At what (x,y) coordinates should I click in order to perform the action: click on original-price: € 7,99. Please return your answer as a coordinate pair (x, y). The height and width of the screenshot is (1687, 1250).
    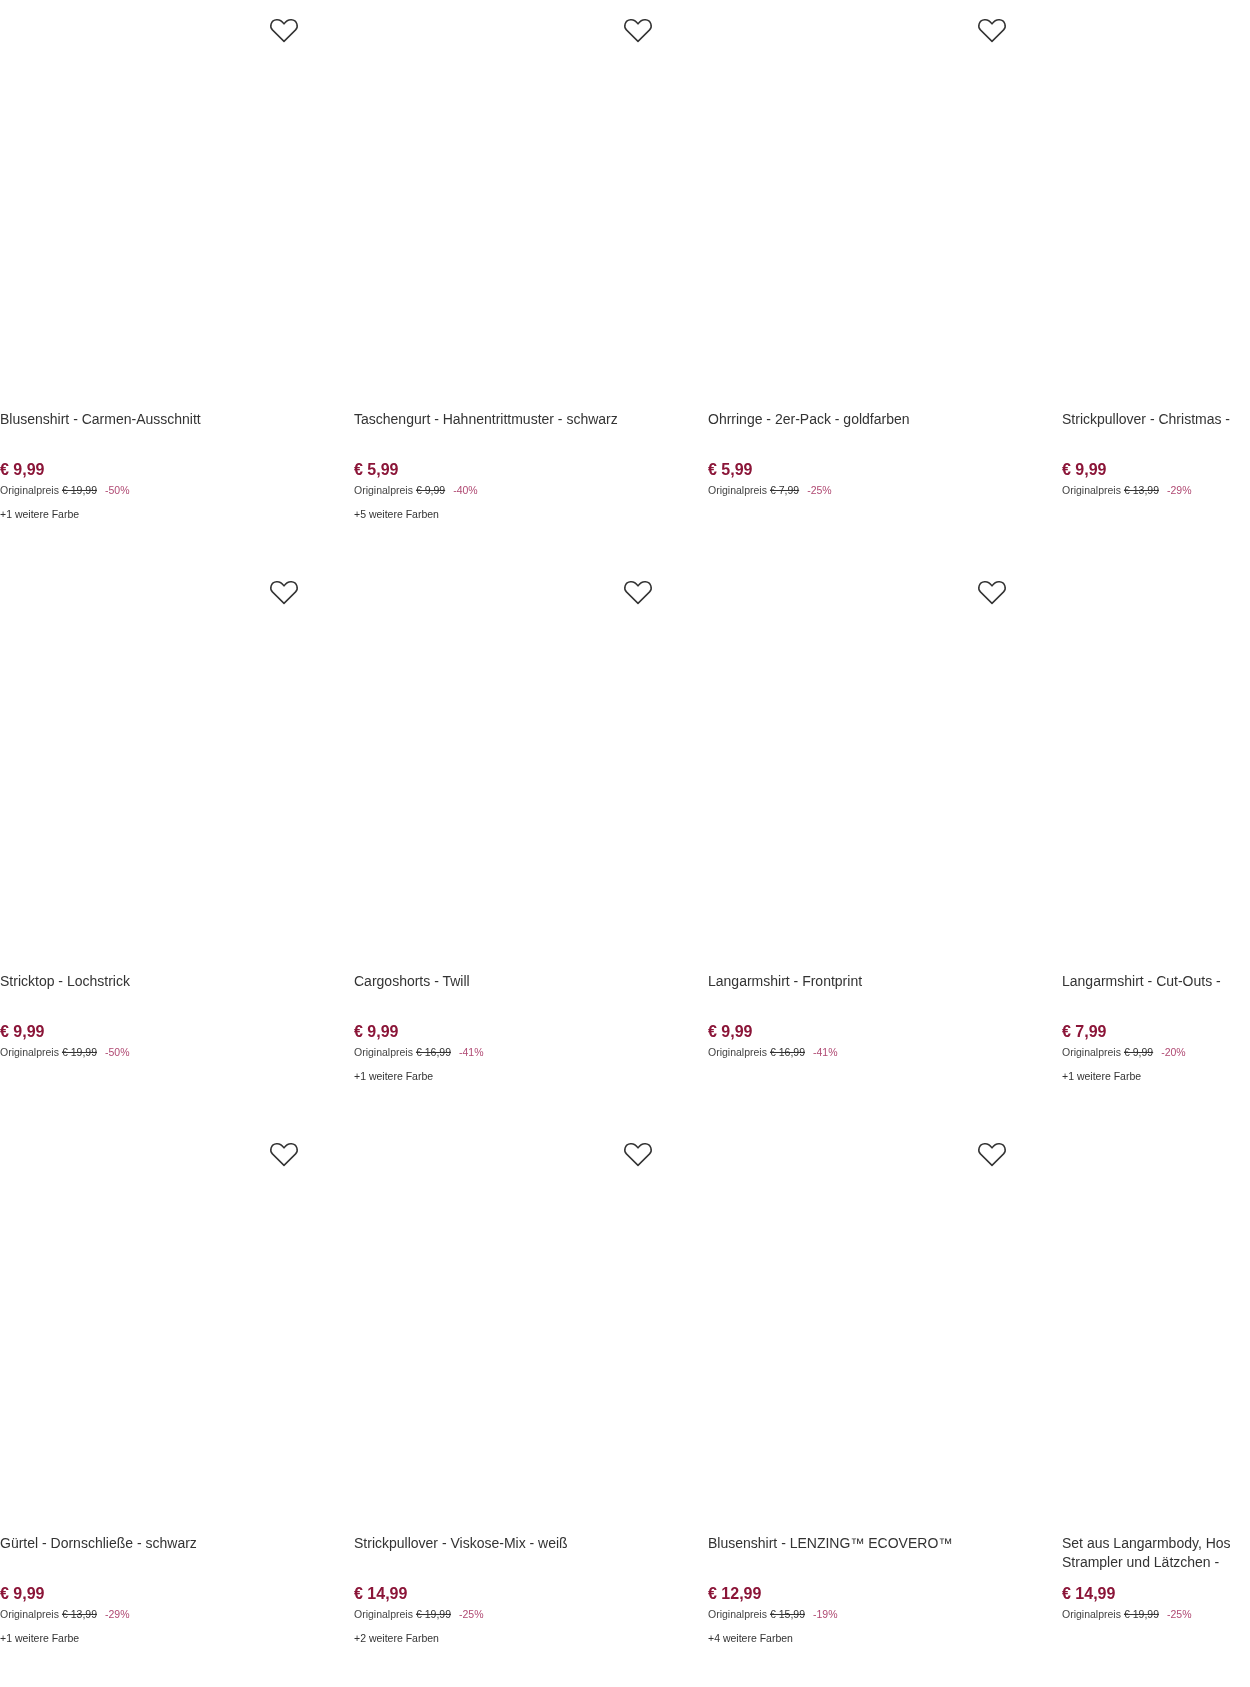
    Looking at the image, I should click on (784, 490).